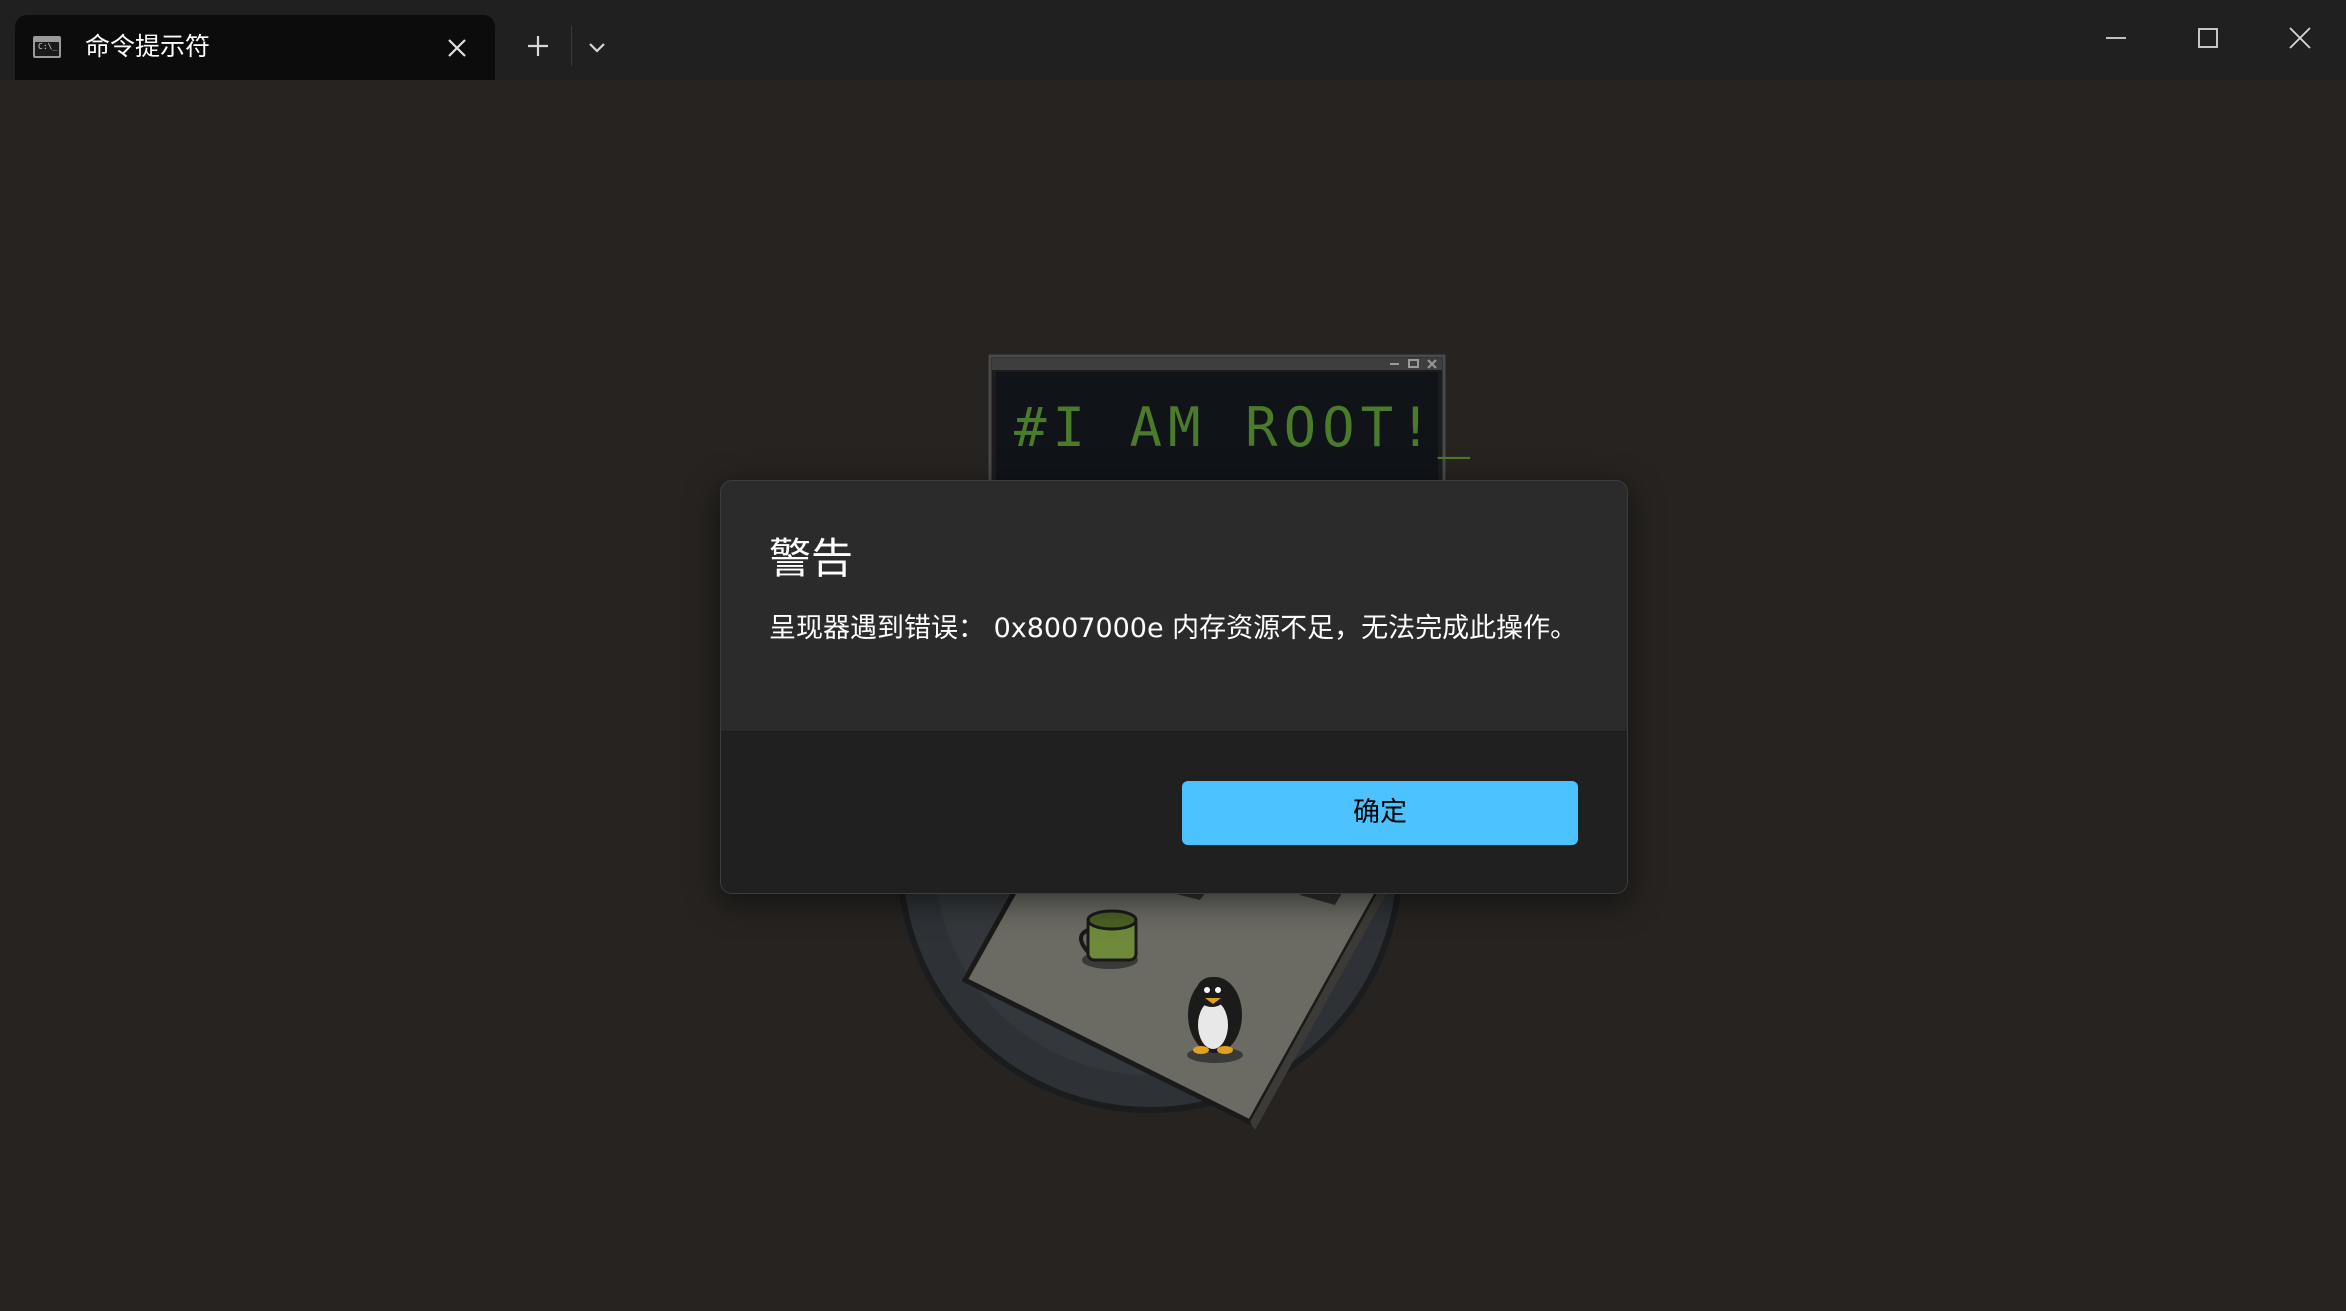 This screenshot has height=1311, width=2346. What do you see at coordinates (811, 558) in the screenshot?
I see `dialog-title: 警告` at bounding box center [811, 558].